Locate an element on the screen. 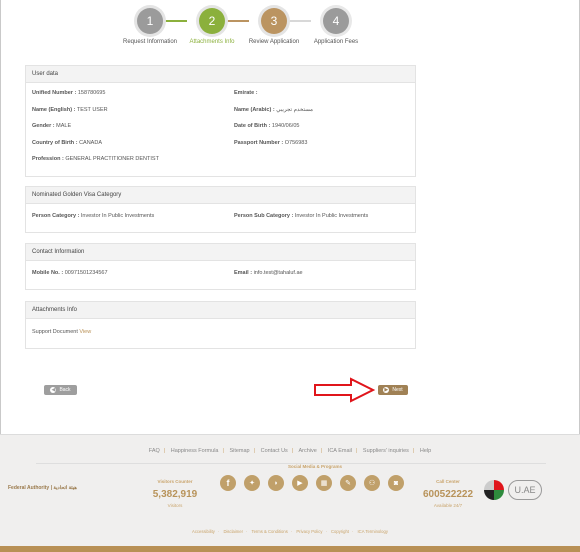 The image size is (580, 552). emirate-row: Emirate : is located at coordinates (246, 93).